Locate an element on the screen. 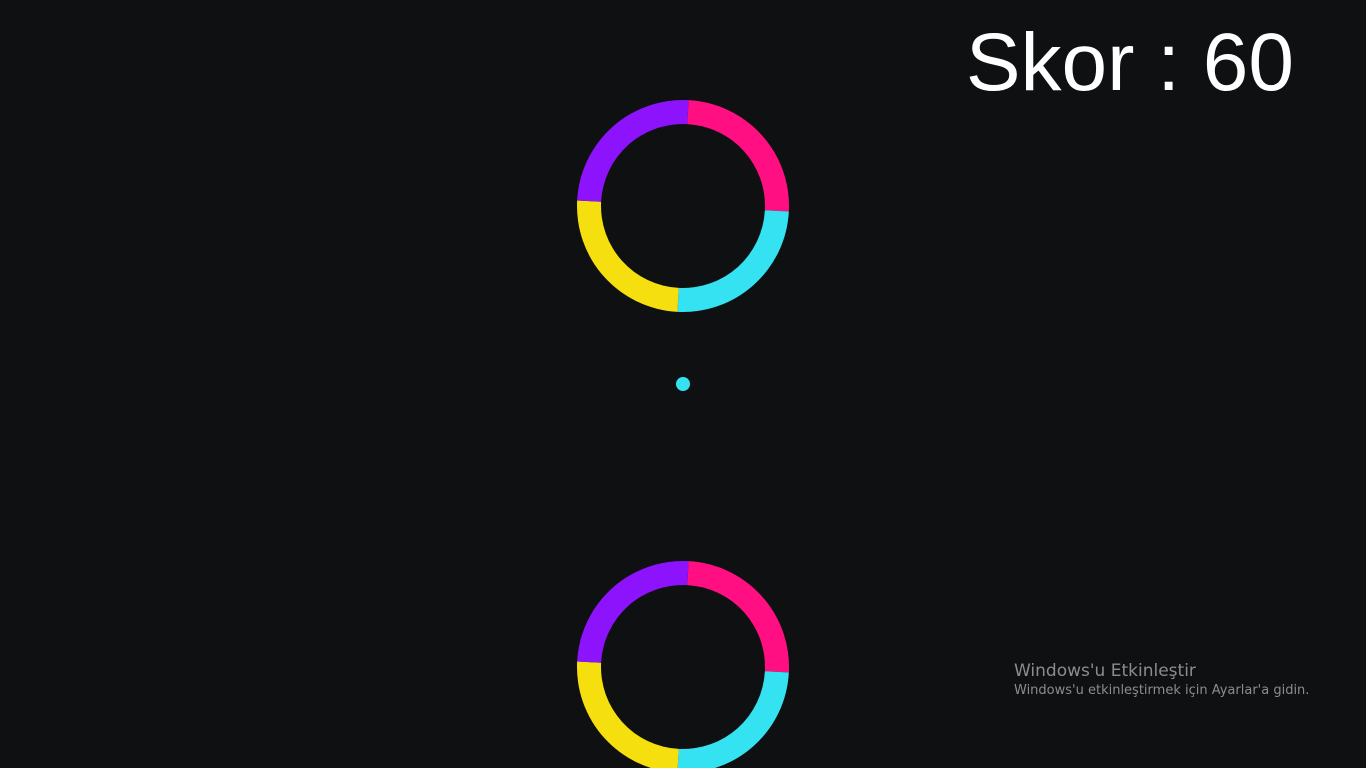 The image size is (1366, 768). score-display: Skor : 60 is located at coordinates (1129, 62).